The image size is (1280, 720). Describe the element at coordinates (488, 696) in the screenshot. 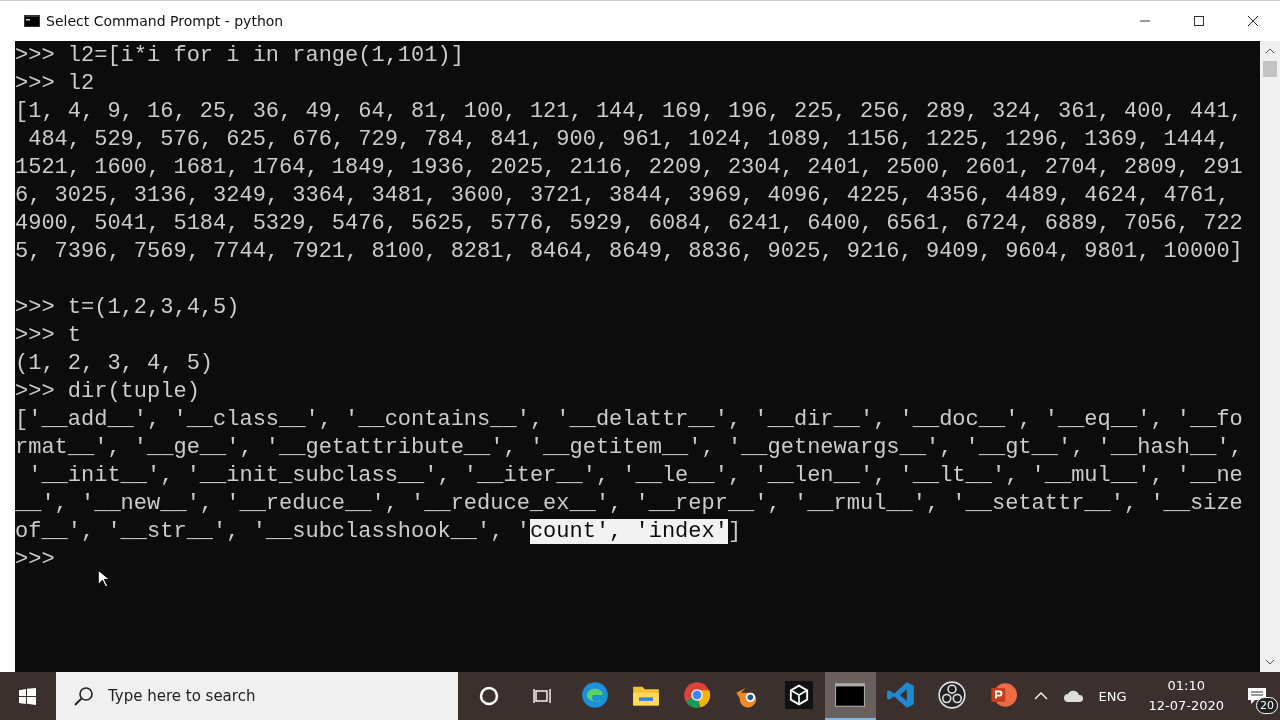

I see `circle-icon` at that location.